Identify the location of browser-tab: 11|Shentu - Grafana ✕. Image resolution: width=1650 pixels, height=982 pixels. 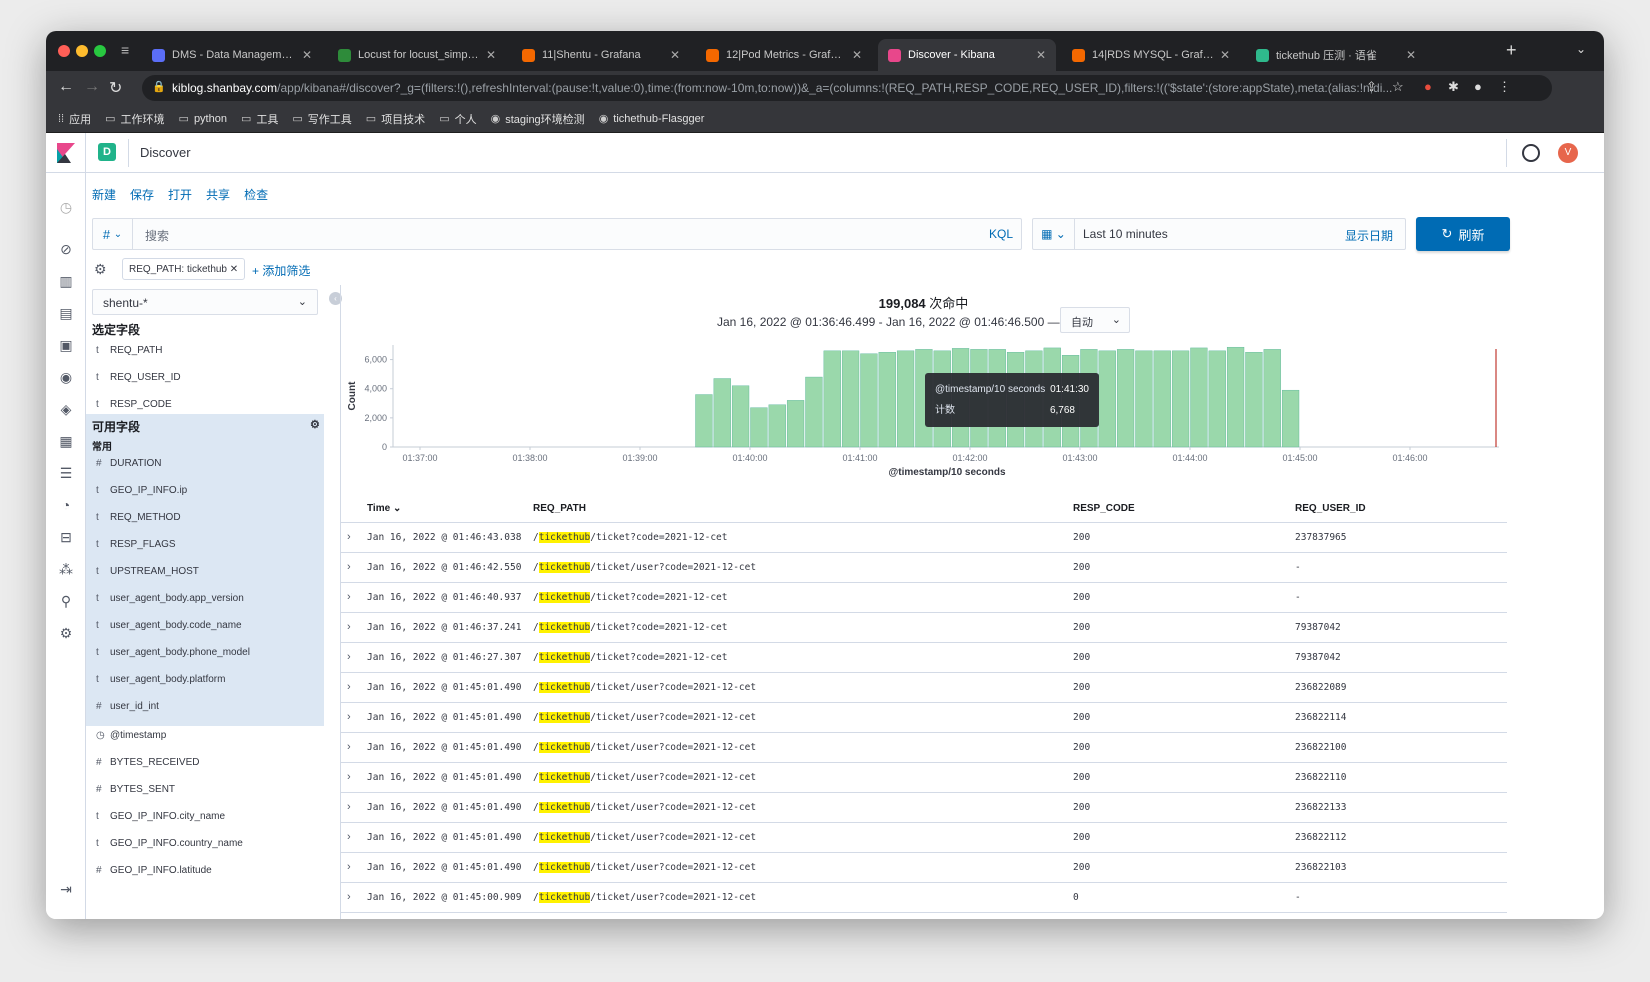
(601, 55).